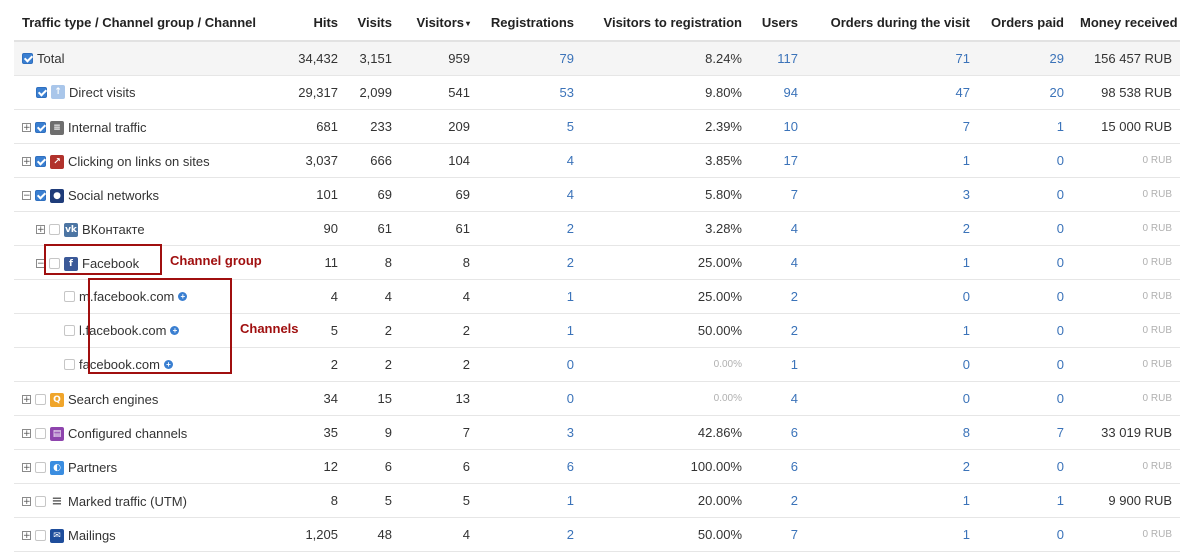 The height and width of the screenshot is (552, 1200). I want to click on table-row: + vk ВКонтакте 90 61 61 2 3.28% 4 2 0 0 RUB, so click(597, 228).